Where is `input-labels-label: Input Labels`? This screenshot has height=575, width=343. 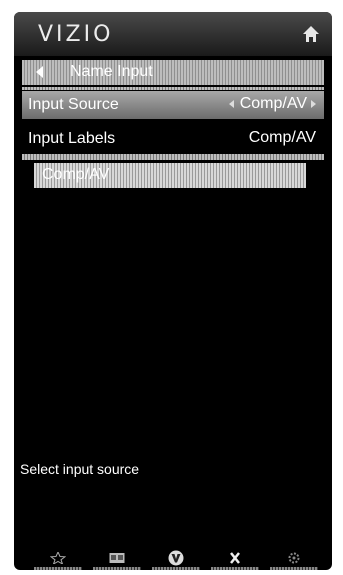
input-labels-label: Input Labels is located at coordinates (72, 138).